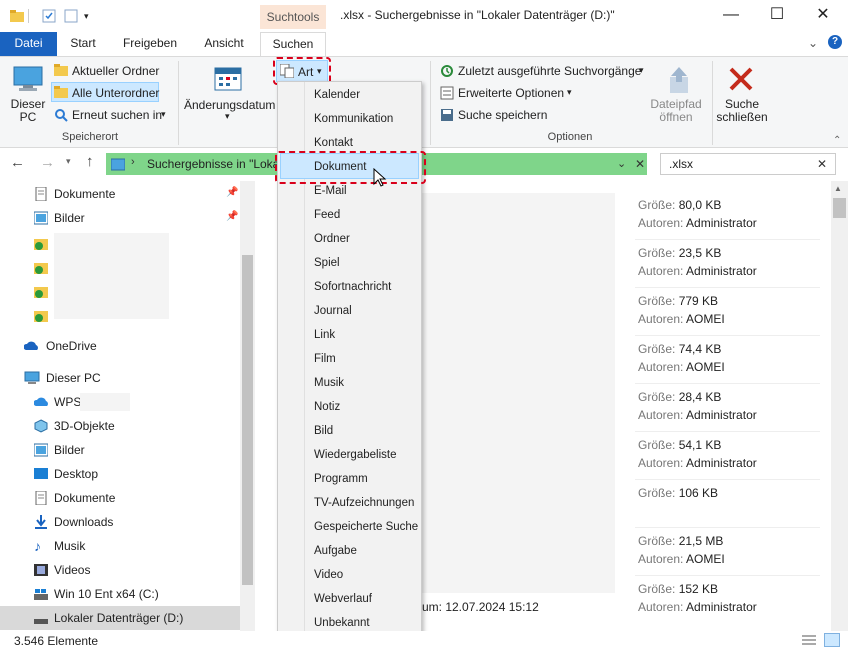 This screenshot has height=653, width=848. I want to click on result-size: Größe: 23,5 KB, so click(680, 253).